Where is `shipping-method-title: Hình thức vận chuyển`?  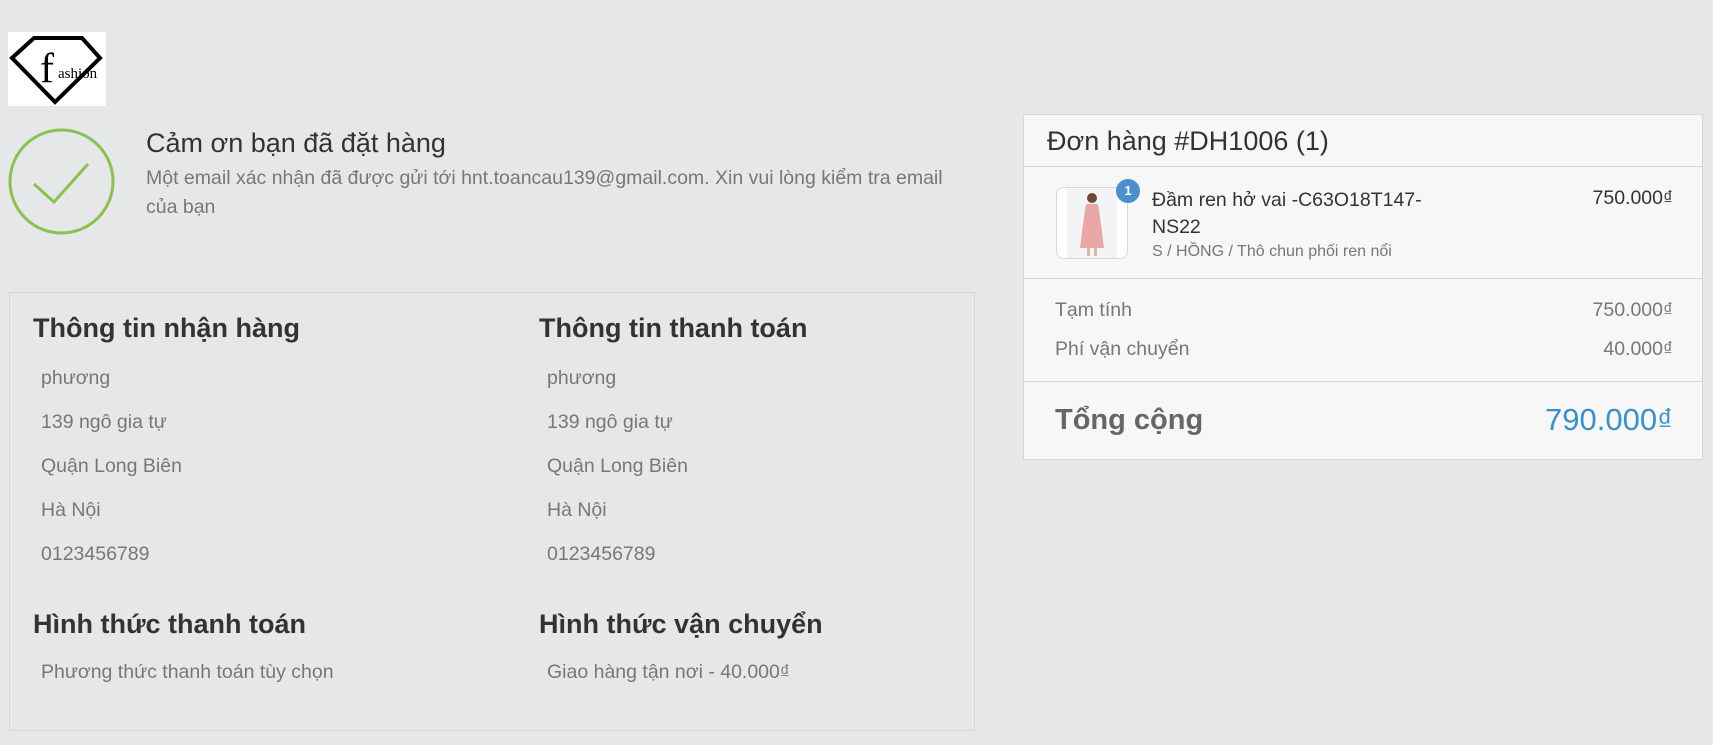 shipping-method-title: Hình thức vận chuyển is located at coordinates (681, 624).